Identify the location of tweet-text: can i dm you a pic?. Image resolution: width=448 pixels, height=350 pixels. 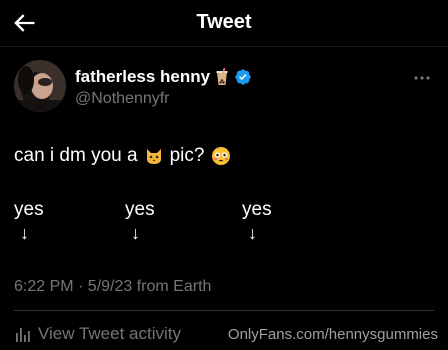
(122, 156).